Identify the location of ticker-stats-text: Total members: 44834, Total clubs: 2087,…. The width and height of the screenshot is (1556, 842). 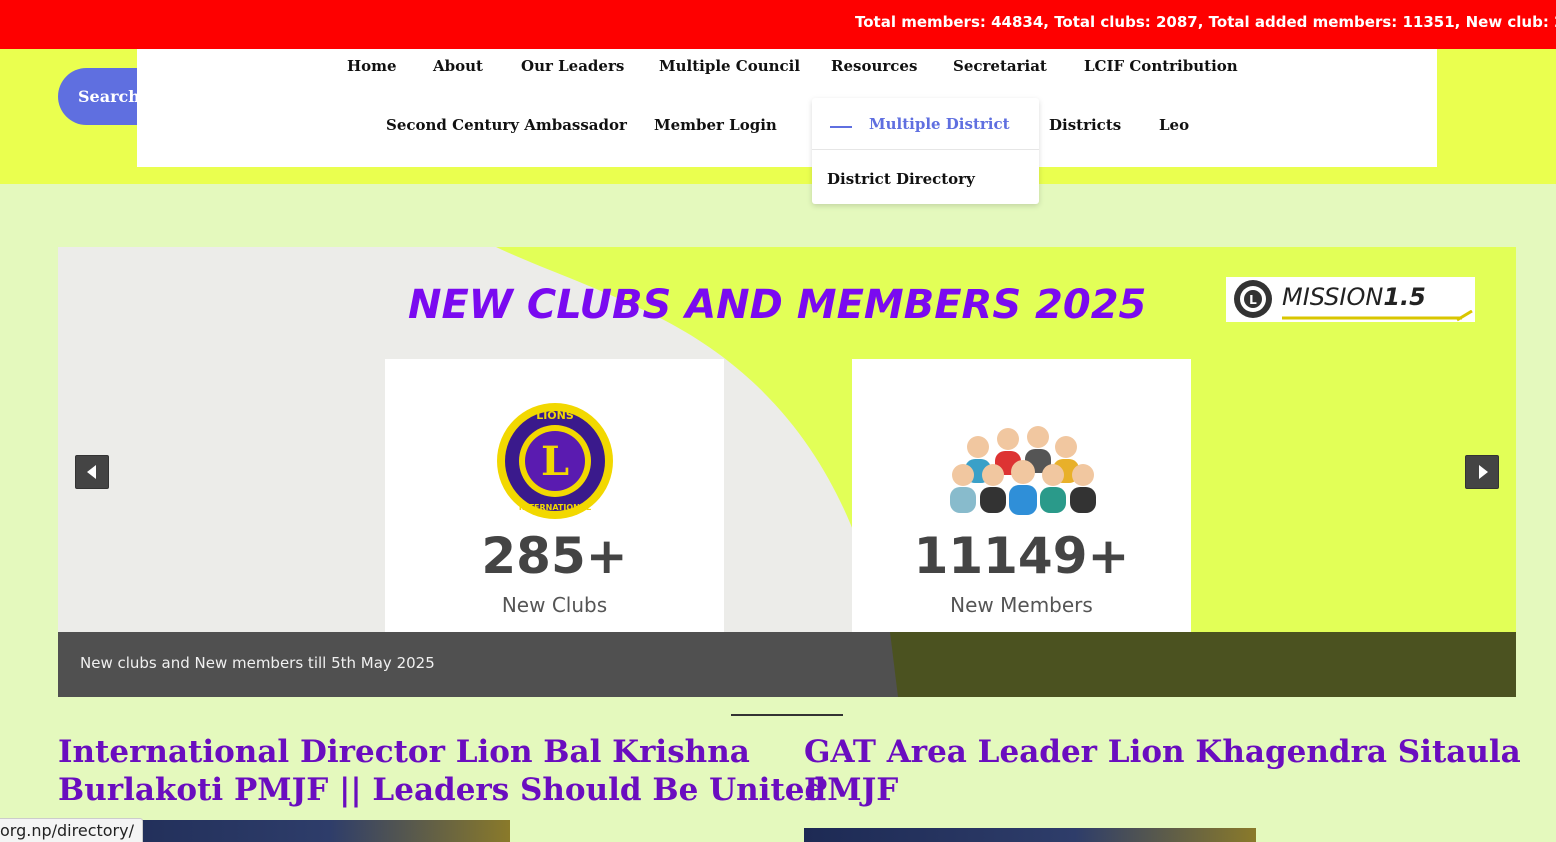
(1205, 22).